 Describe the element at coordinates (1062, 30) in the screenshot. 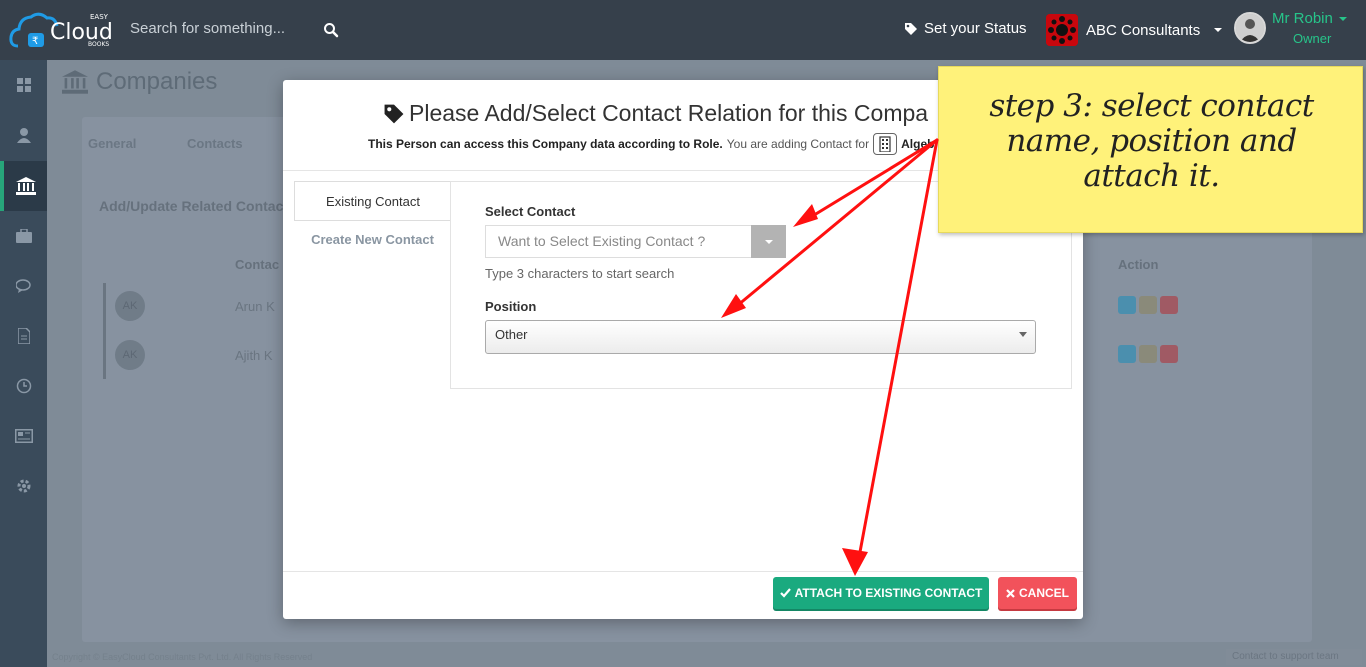

I see `company-logo` at that location.